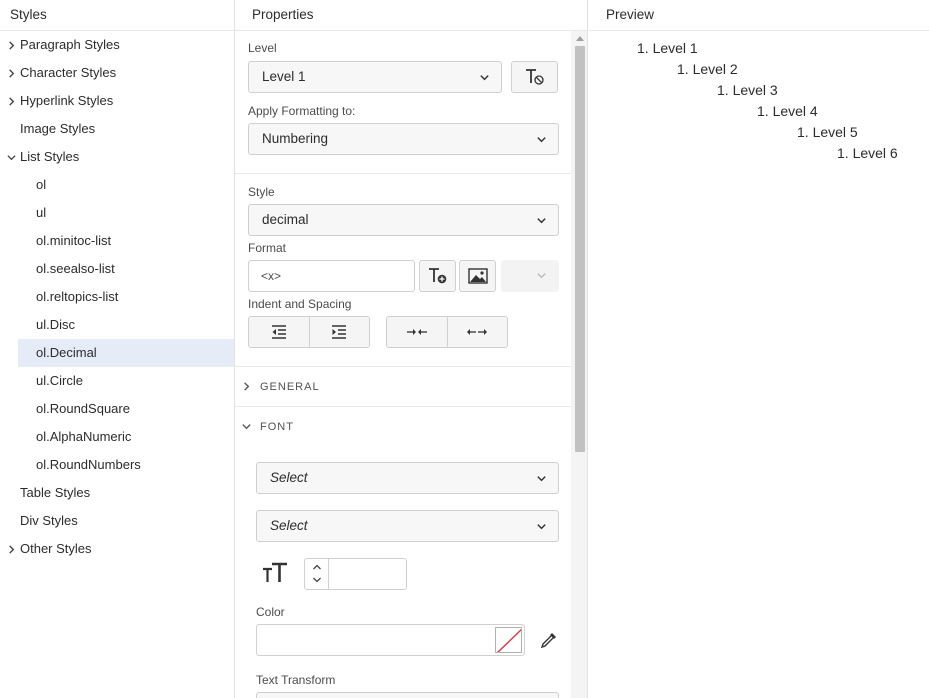  Describe the element at coordinates (707, 69) in the screenshot. I see `preview-line-level-2: 1. Level 2` at that location.